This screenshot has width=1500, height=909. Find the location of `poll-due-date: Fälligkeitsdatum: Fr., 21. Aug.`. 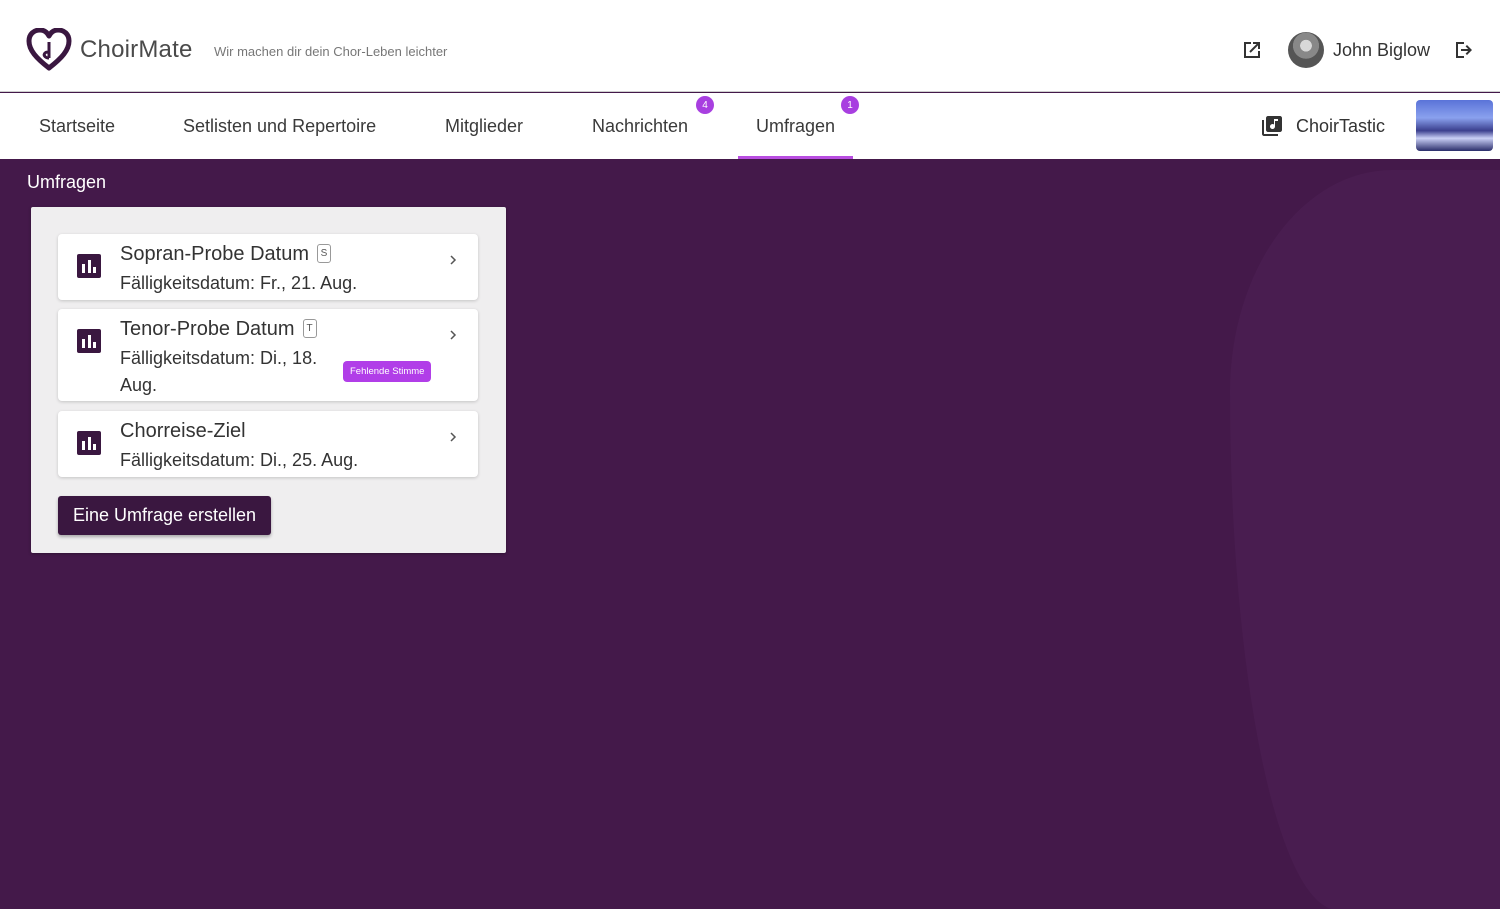

poll-due-date: Fälligkeitsdatum: Fr., 21. Aug. is located at coordinates (239, 283).